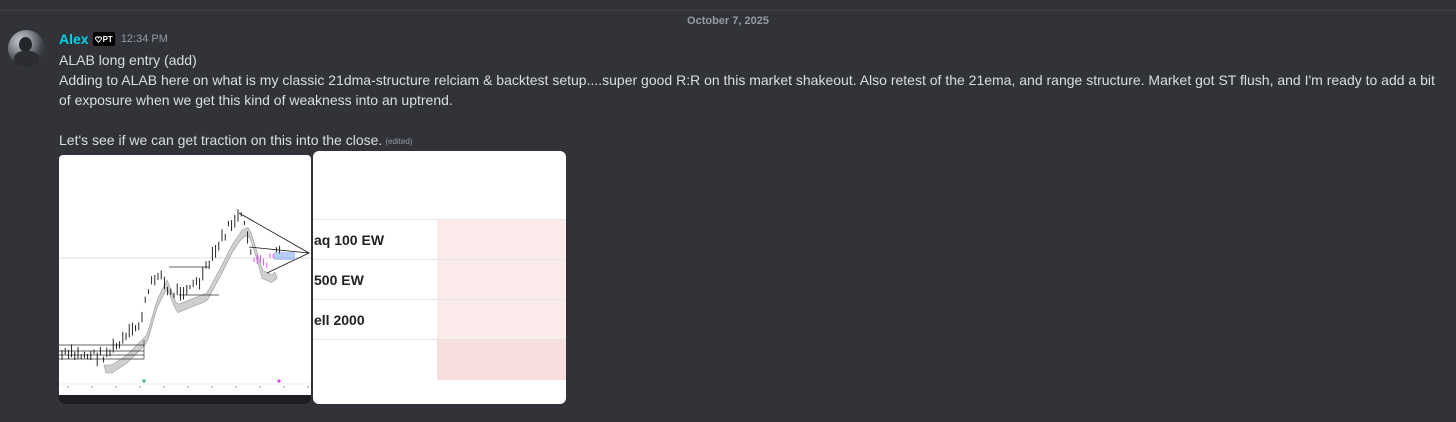  Describe the element at coordinates (274, 243) in the screenshot. I see `triangle-pattern` at that location.